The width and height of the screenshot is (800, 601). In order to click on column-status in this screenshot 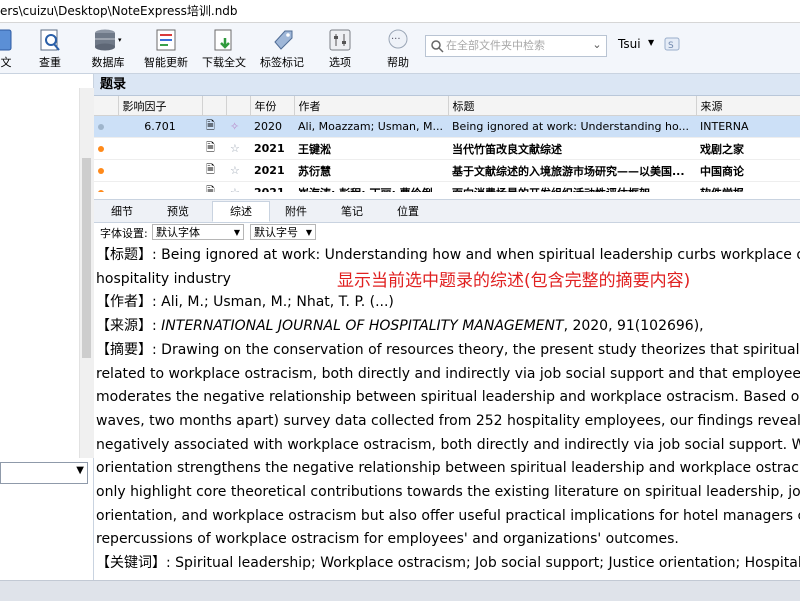, I will do `click(106, 106)`.